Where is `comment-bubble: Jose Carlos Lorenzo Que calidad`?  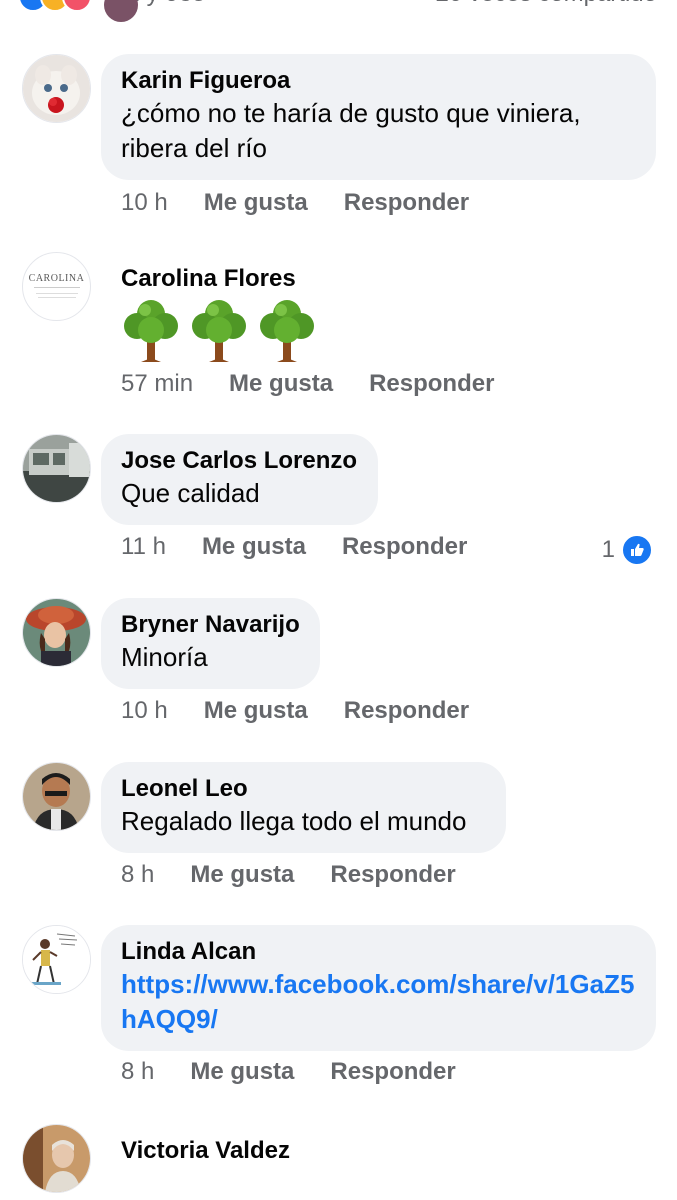
comment-bubble: Jose Carlos Lorenzo Que calidad is located at coordinates (239, 479).